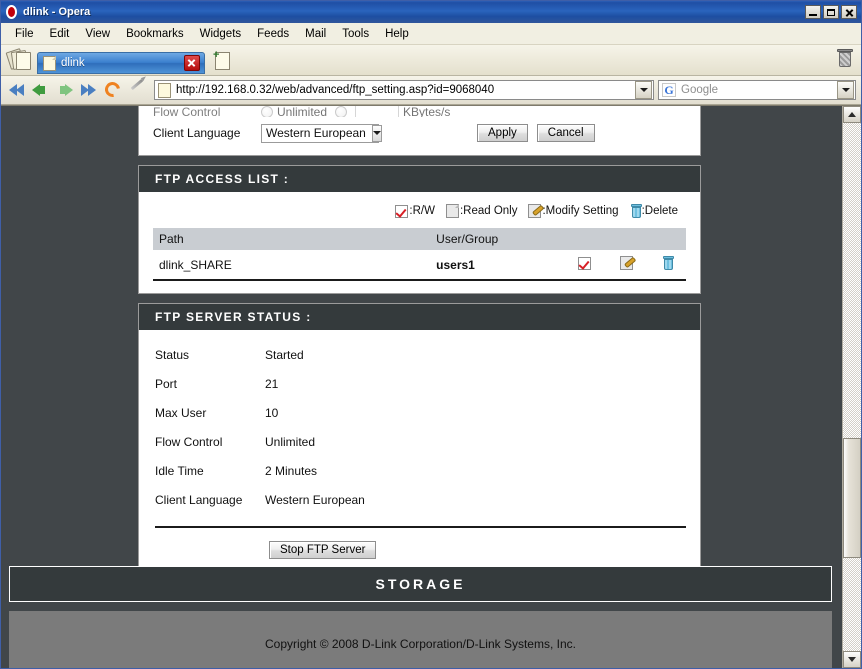 The height and width of the screenshot is (669, 862). What do you see at coordinates (419, 551) in the screenshot?
I see `stop-ftp-server-row: Stop FTP Server` at bounding box center [419, 551].